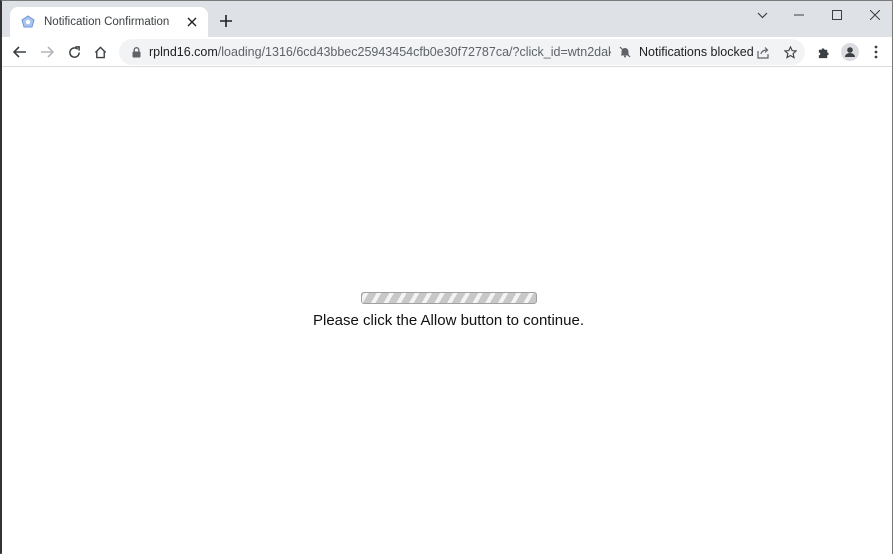 The width and height of the screenshot is (893, 554). I want to click on back-button, so click(20, 52).